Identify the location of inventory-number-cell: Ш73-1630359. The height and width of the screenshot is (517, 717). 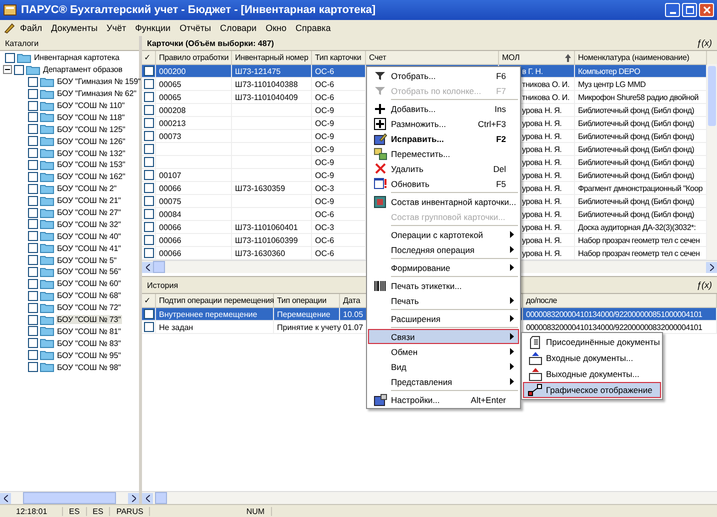
(260, 188).